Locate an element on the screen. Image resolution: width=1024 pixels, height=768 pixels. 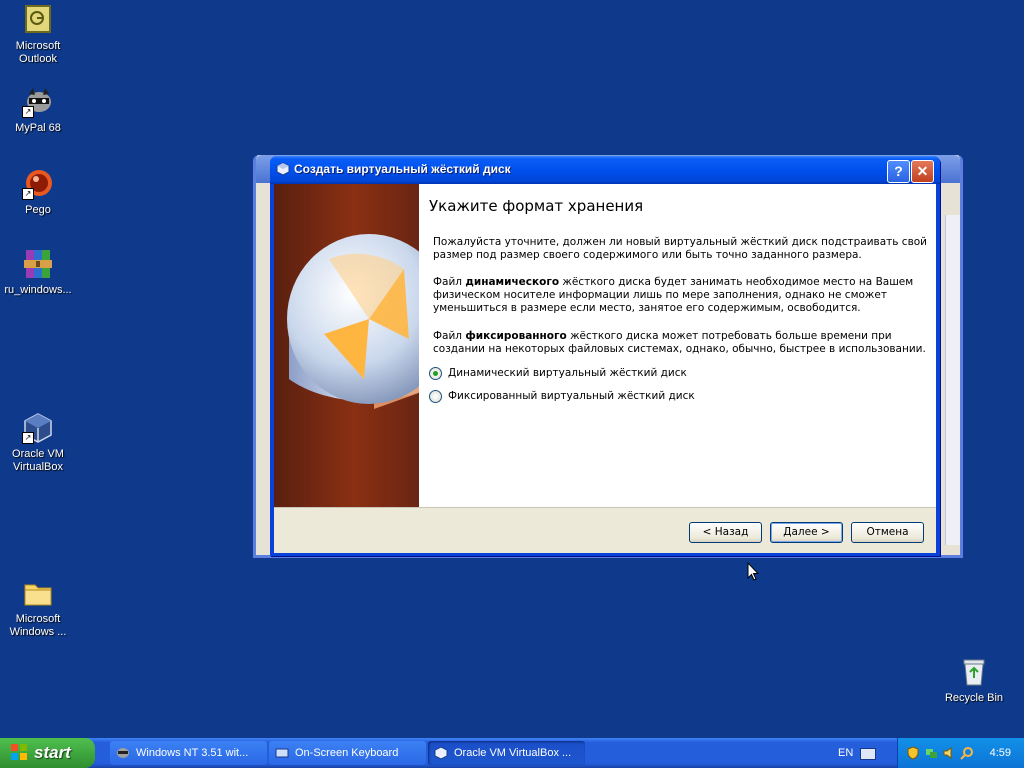
close-button: ✕ is located at coordinates (922, 171).